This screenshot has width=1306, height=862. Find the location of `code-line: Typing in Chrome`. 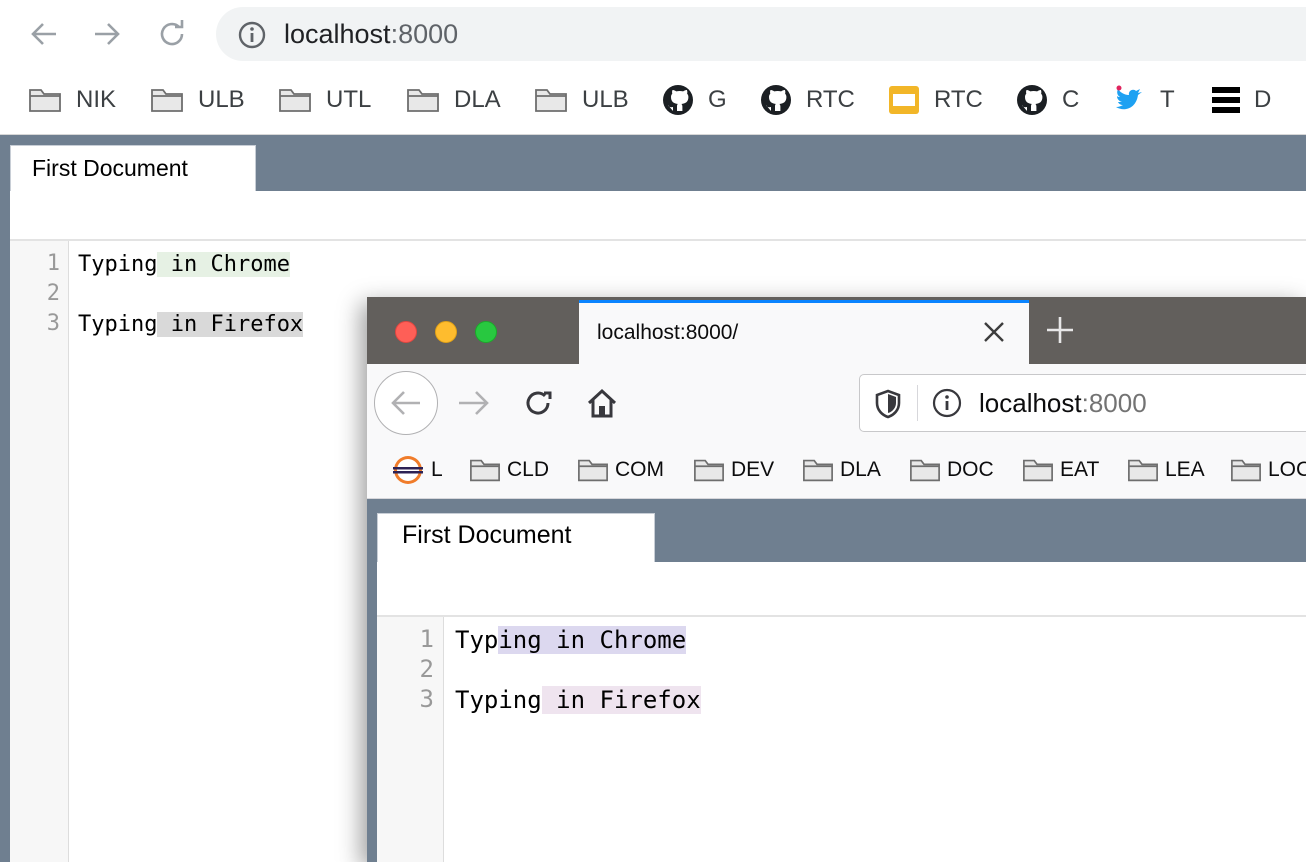

code-line: Typing in Chrome is located at coordinates (571, 640).